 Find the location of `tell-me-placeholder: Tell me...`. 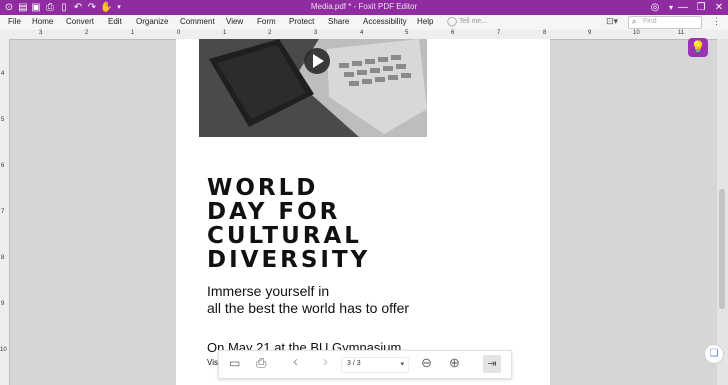

tell-me-placeholder: Tell me... is located at coordinates (473, 21).